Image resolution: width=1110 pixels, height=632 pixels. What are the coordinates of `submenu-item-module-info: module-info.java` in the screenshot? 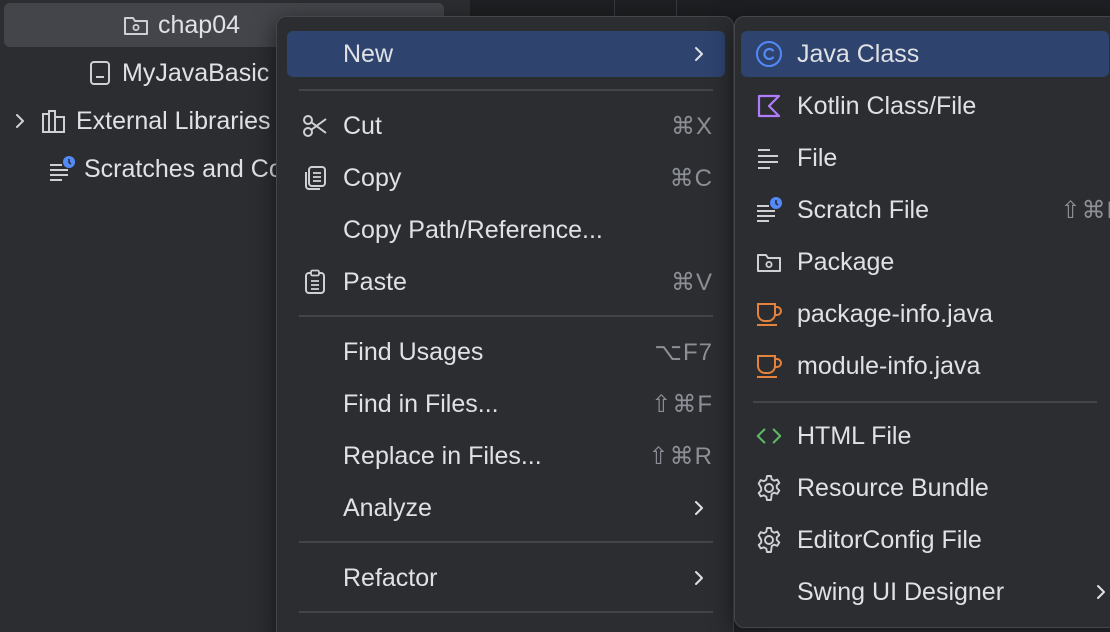 It's located at (925, 366).